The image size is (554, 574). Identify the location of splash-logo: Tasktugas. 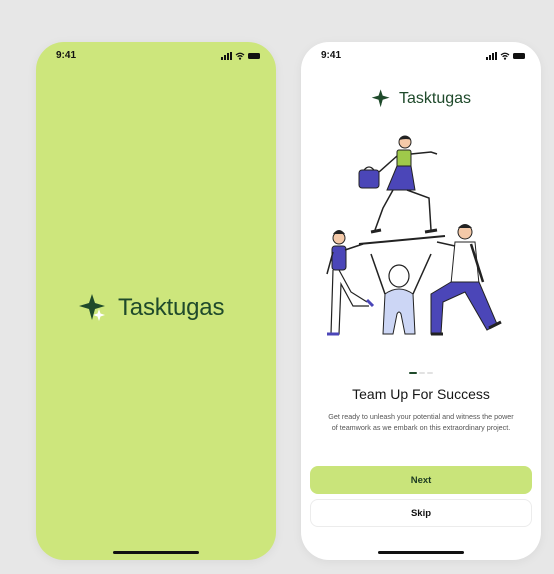
(151, 308).